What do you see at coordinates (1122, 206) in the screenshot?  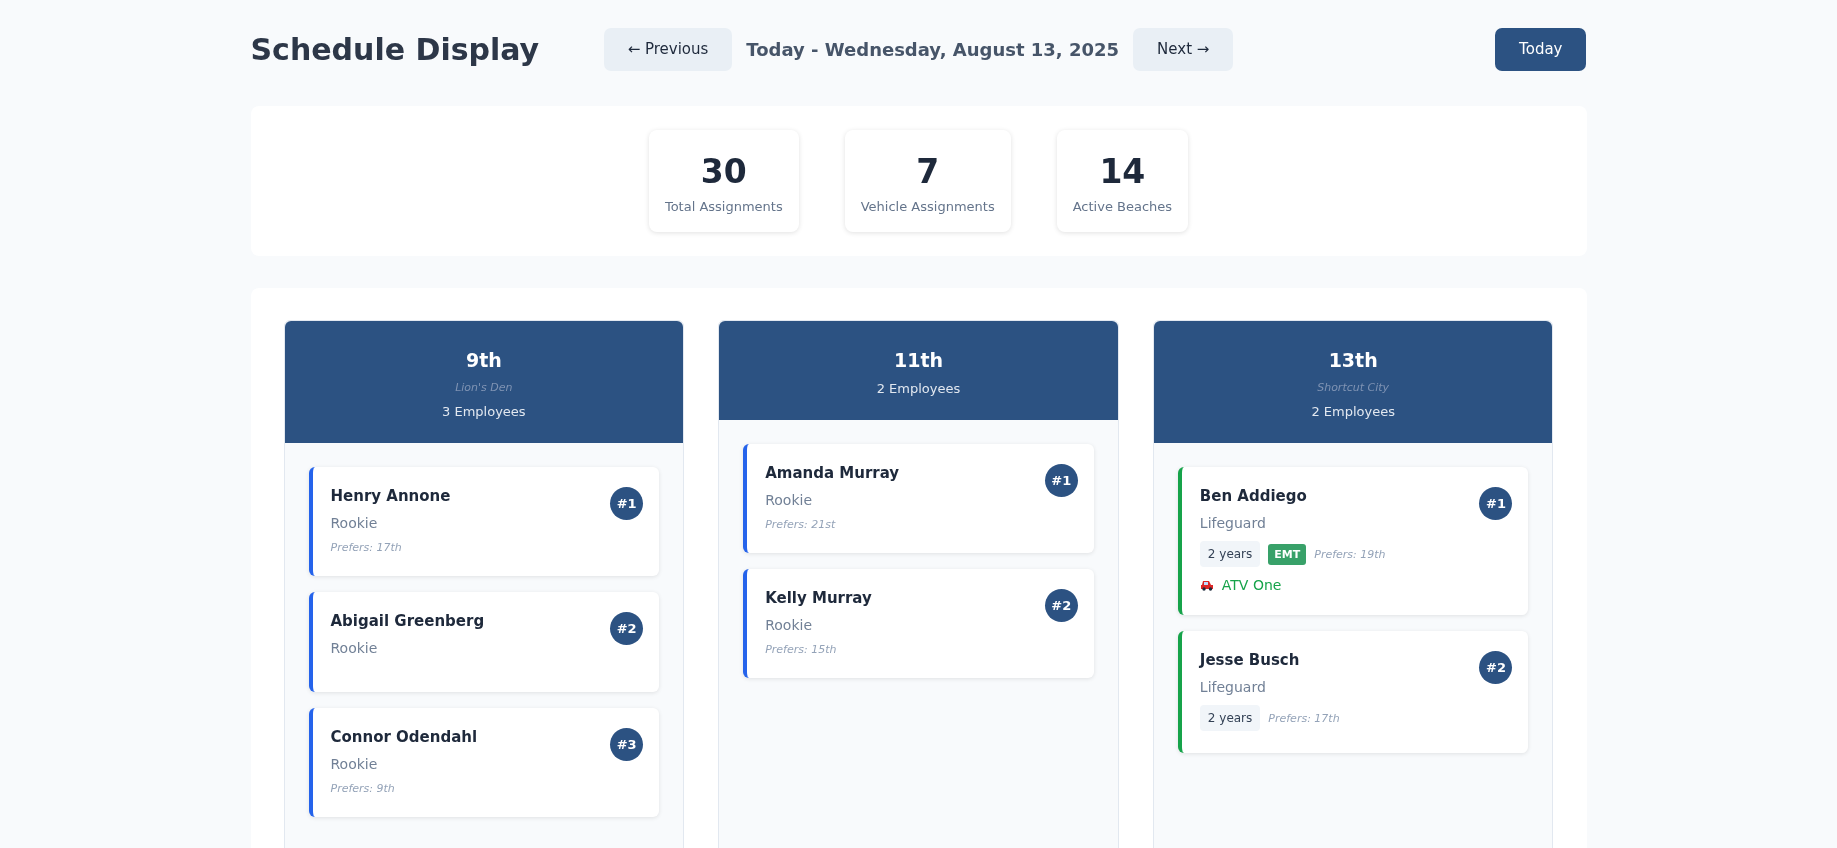 I see `stat-label: Active Beaches` at bounding box center [1122, 206].